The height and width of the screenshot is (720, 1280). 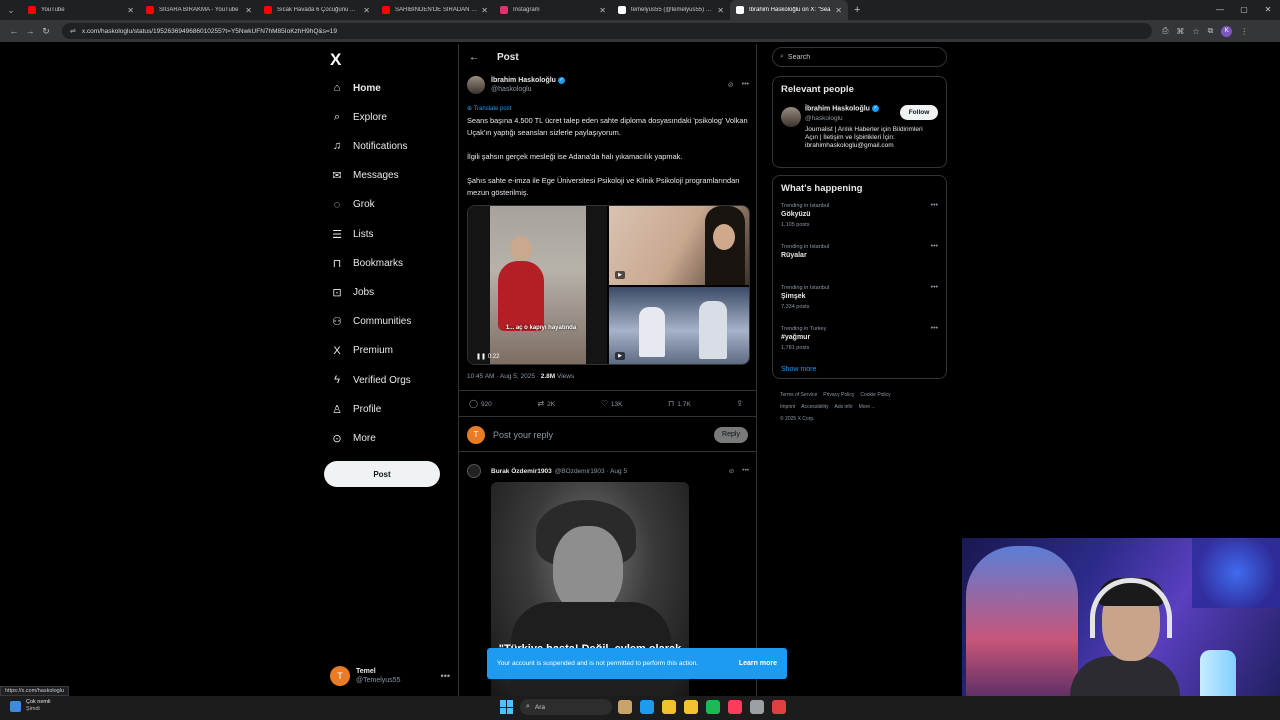 What do you see at coordinates (364, 176) in the screenshot?
I see `sidebar-item-messages: ✉ Messages` at bounding box center [364, 176].